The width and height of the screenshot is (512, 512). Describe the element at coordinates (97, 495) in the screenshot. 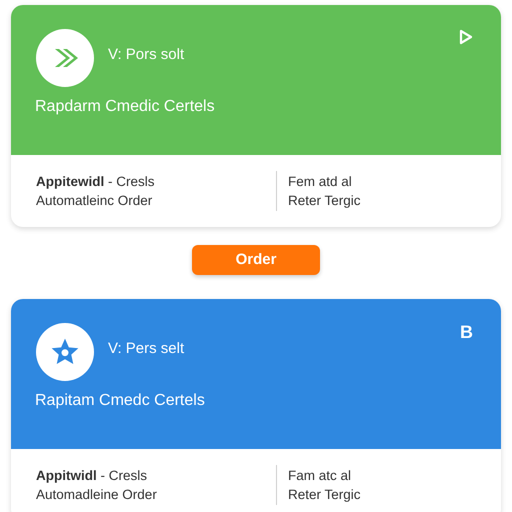

I see `detail-text: Automadleine Order` at that location.